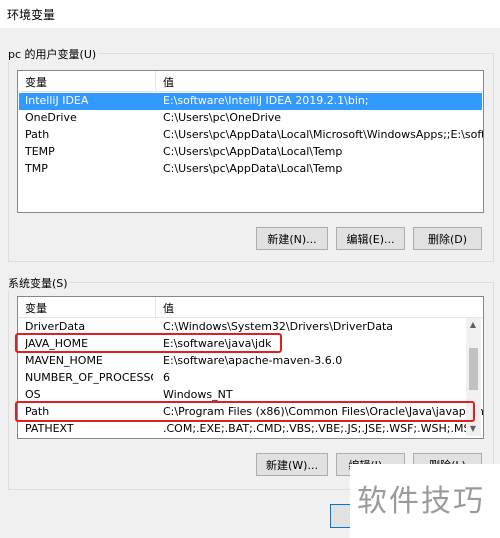 The image size is (500, 538). Describe the element at coordinates (33, 394) in the screenshot. I see `var-name: OS` at that location.